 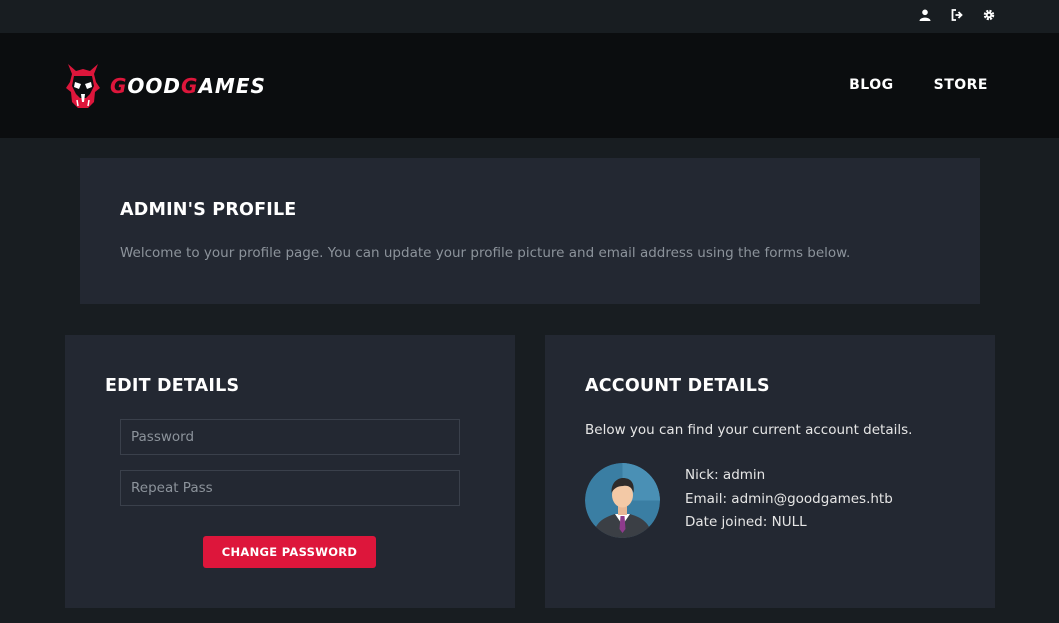 I want to click on password-input, so click(x=290, y=437).